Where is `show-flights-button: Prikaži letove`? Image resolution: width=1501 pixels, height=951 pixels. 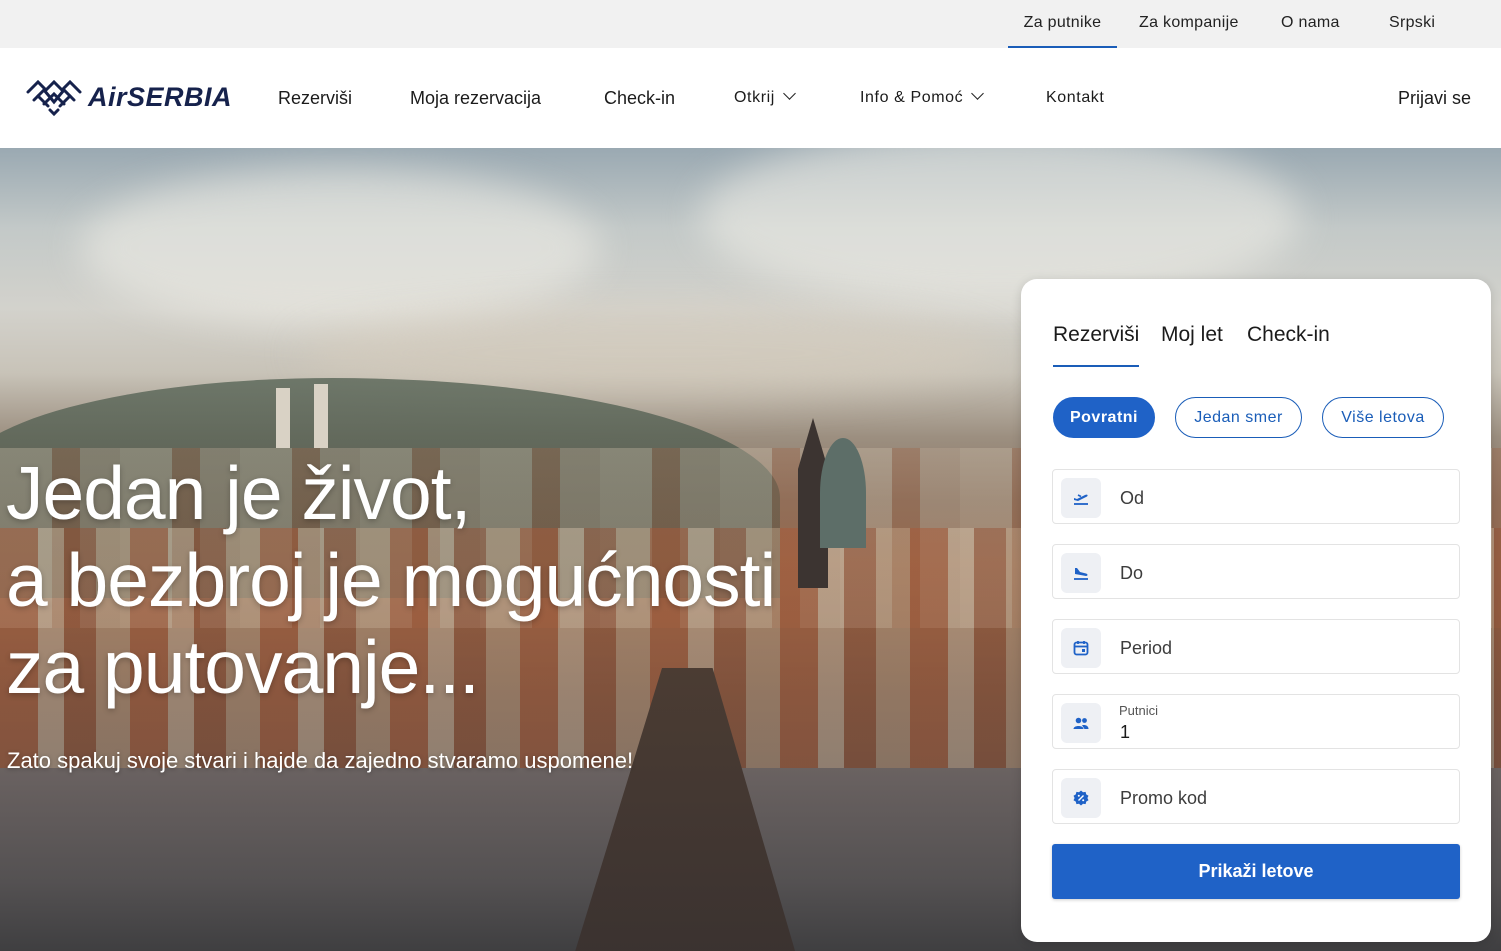
show-flights-button: Prikaži letove is located at coordinates (1256, 871).